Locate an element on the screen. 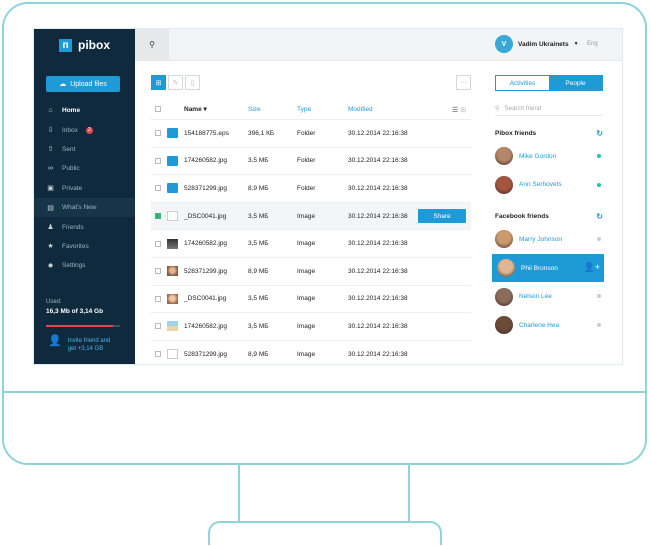 This screenshot has width=651, height=546. edit-button: ✎ is located at coordinates (175, 82).